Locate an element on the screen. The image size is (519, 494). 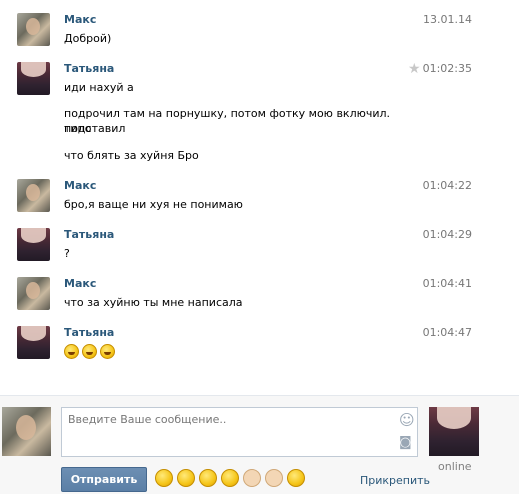
message-text: что блять за хуйня Бро is located at coordinates (131, 155).